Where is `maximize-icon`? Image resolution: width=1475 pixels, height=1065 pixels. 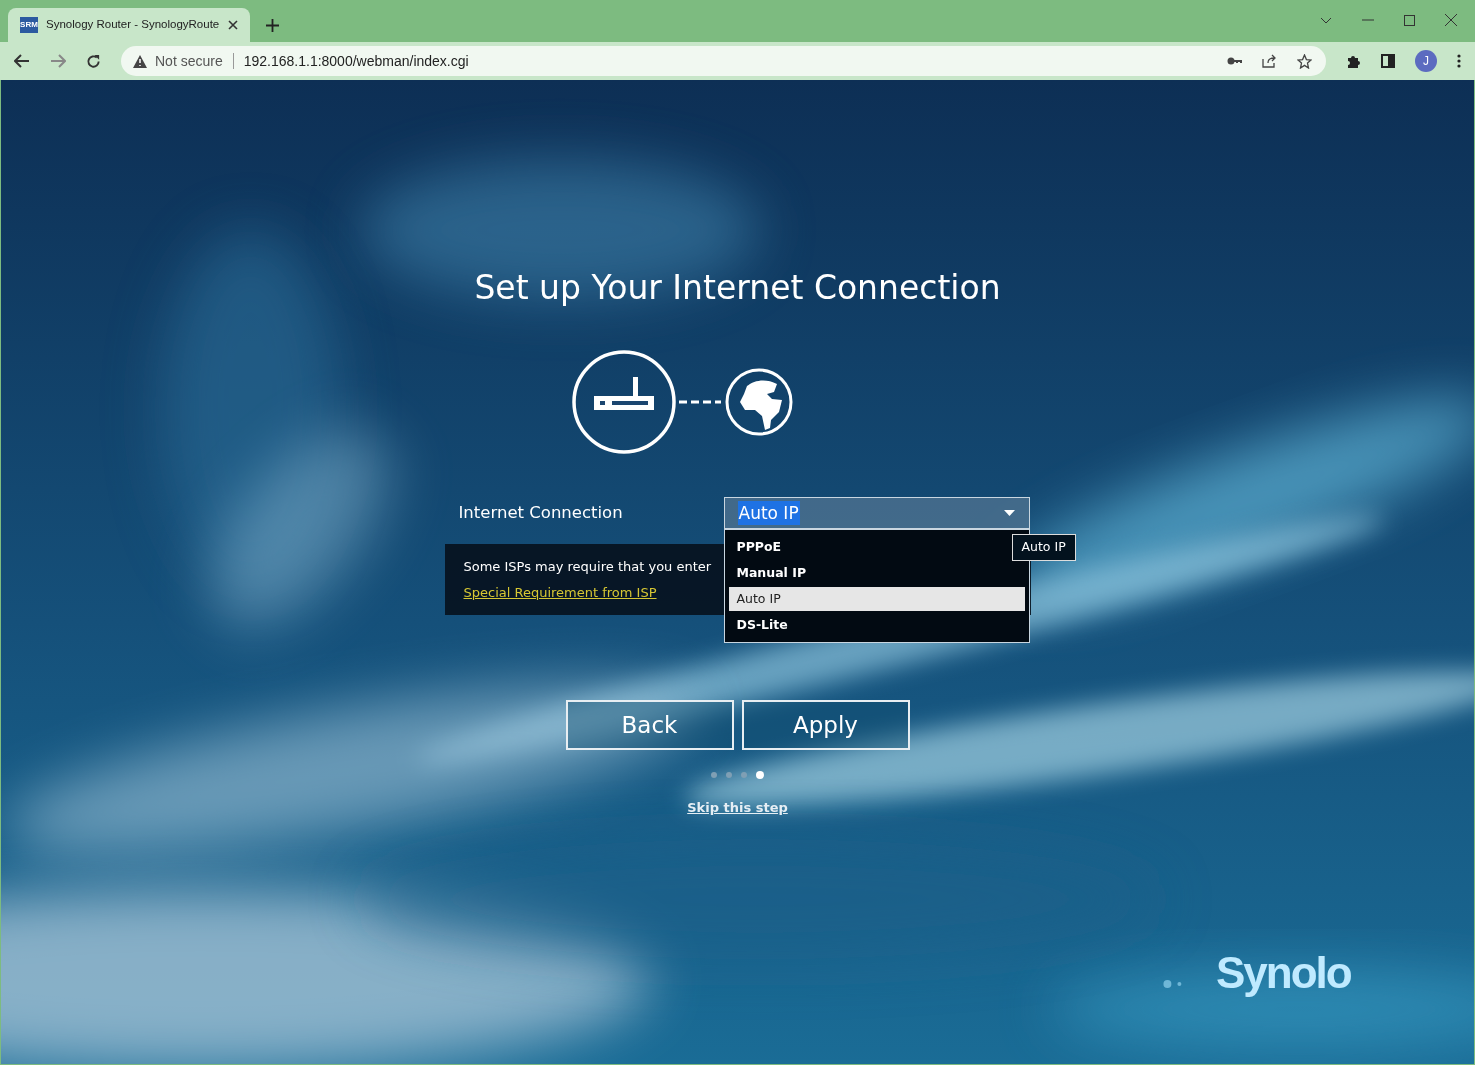 maximize-icon is located at coordinates (1409, 20).